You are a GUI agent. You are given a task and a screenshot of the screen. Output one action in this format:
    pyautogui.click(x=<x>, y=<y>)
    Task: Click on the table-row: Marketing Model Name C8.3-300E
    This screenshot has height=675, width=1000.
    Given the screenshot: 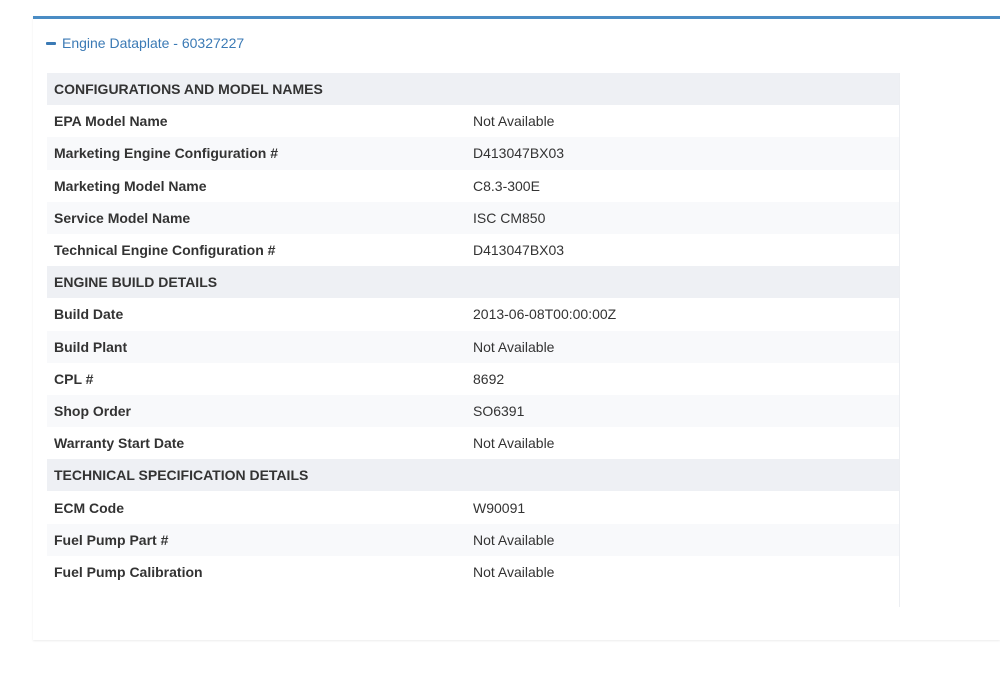 What is the action you would take?
    pyautogui.click(x=473, y=185)
    